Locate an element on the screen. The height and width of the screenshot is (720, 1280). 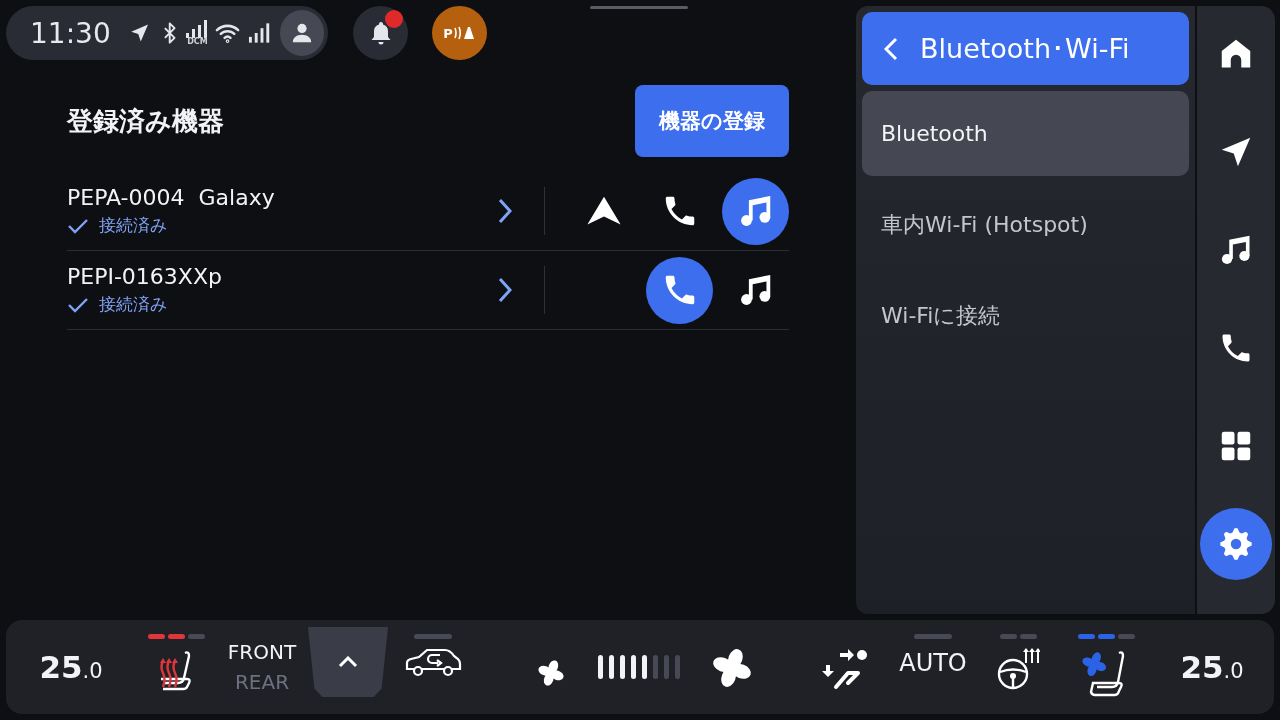
sensor-cone-icon is located at coordinates (464, 33).